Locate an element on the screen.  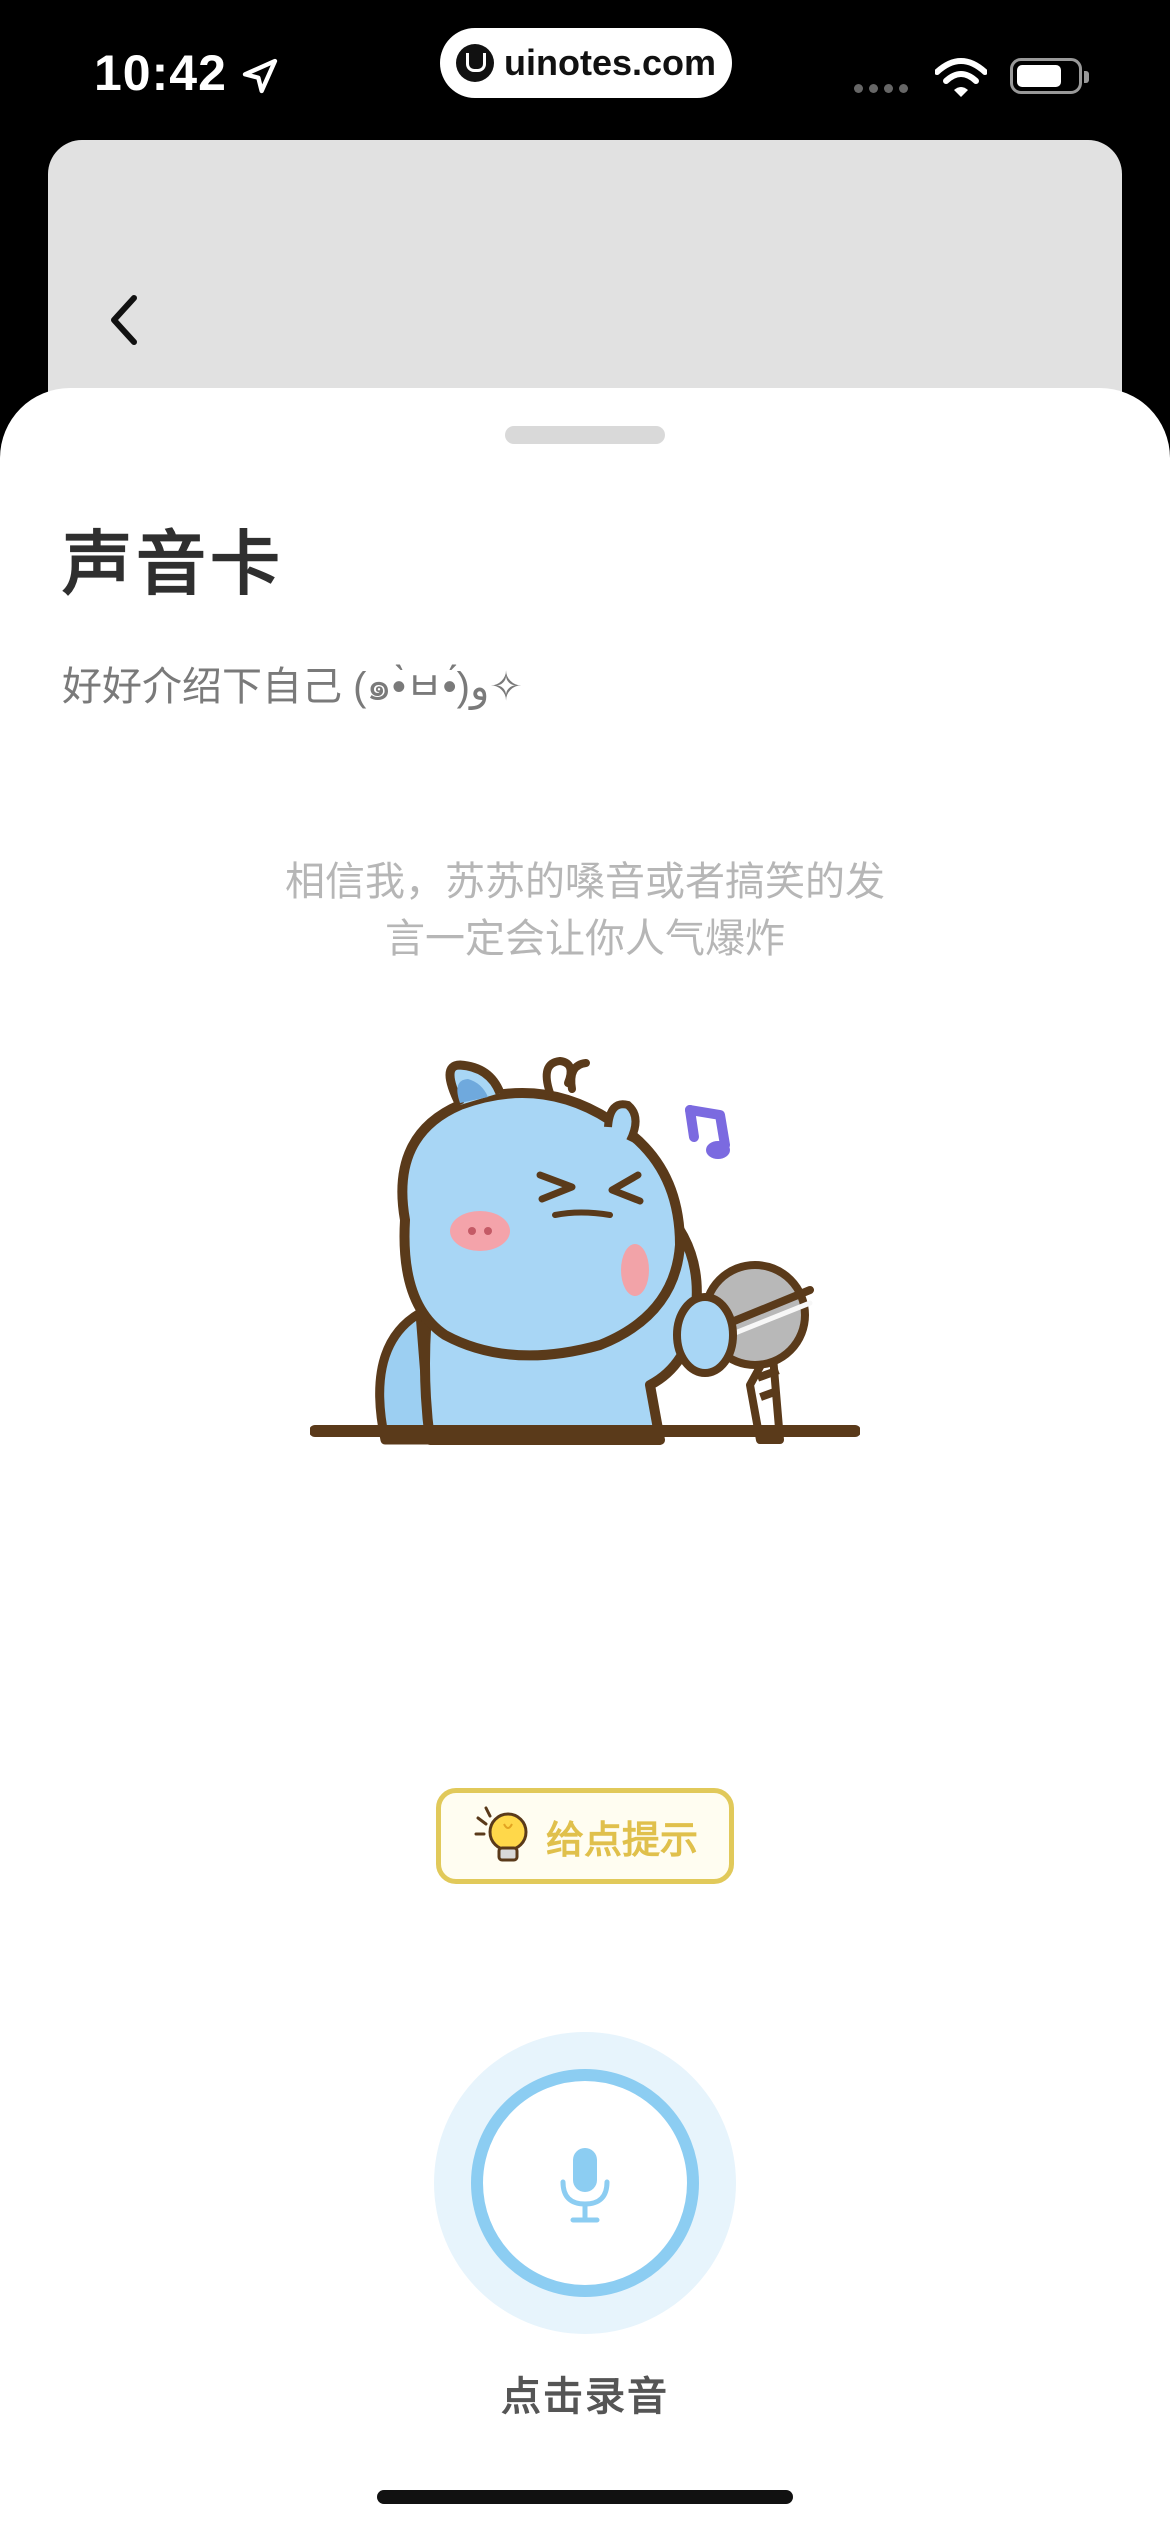
location-arrow-icon is located at coordinates (260, 76).